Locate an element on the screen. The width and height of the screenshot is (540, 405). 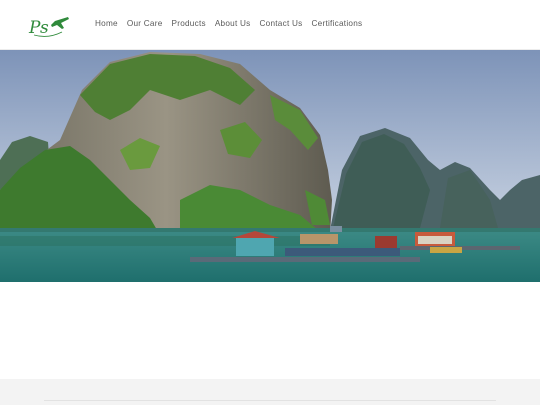
nav-products: Products is located at coordinates (189, 23).